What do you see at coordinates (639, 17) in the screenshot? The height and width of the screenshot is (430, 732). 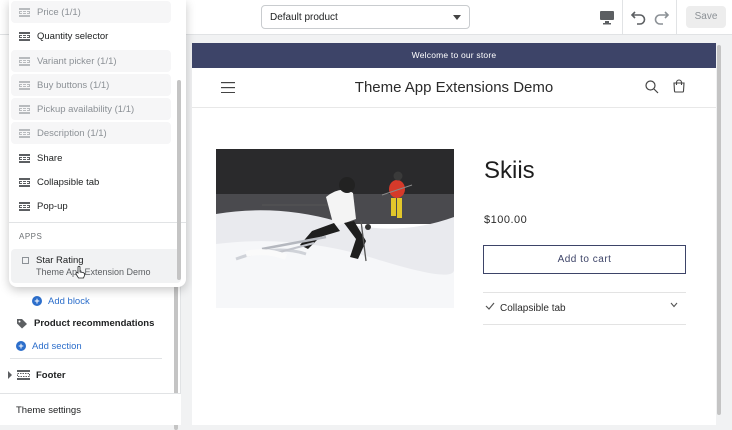 I see `undo-icon` at bounding box center [639, 17].